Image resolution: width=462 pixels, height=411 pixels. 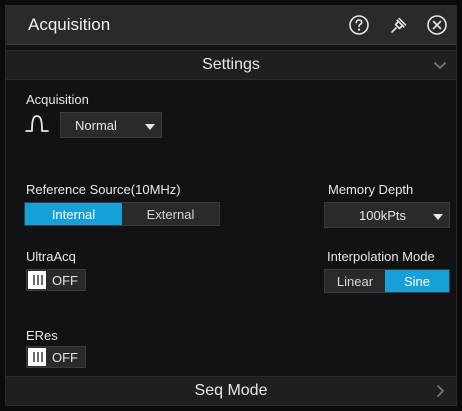 I want to click on reference-source-label: Reference Source(10MHz), so click(x=103, y=189).